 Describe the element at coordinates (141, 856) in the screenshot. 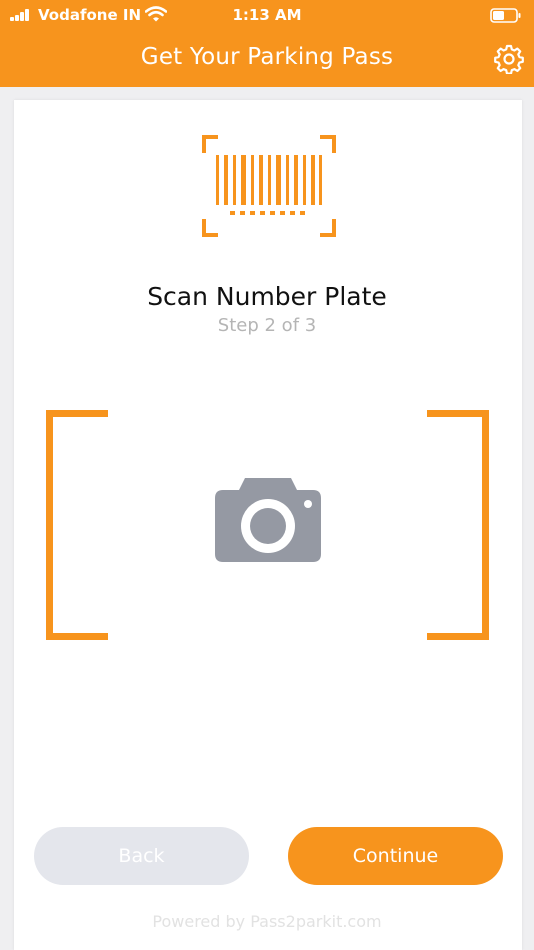

I see `back-button: Back` at that location.